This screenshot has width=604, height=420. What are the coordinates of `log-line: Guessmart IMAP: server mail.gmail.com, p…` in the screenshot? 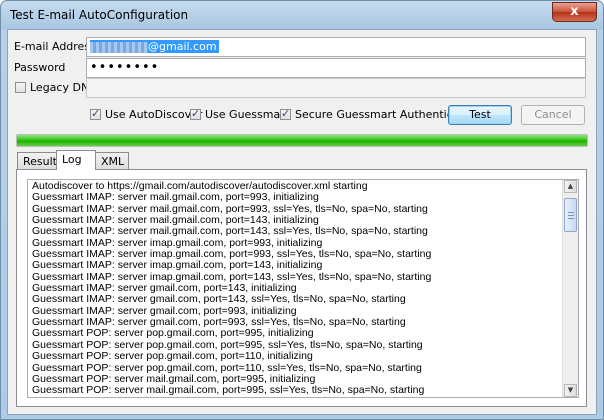 It's located at (175, 197).